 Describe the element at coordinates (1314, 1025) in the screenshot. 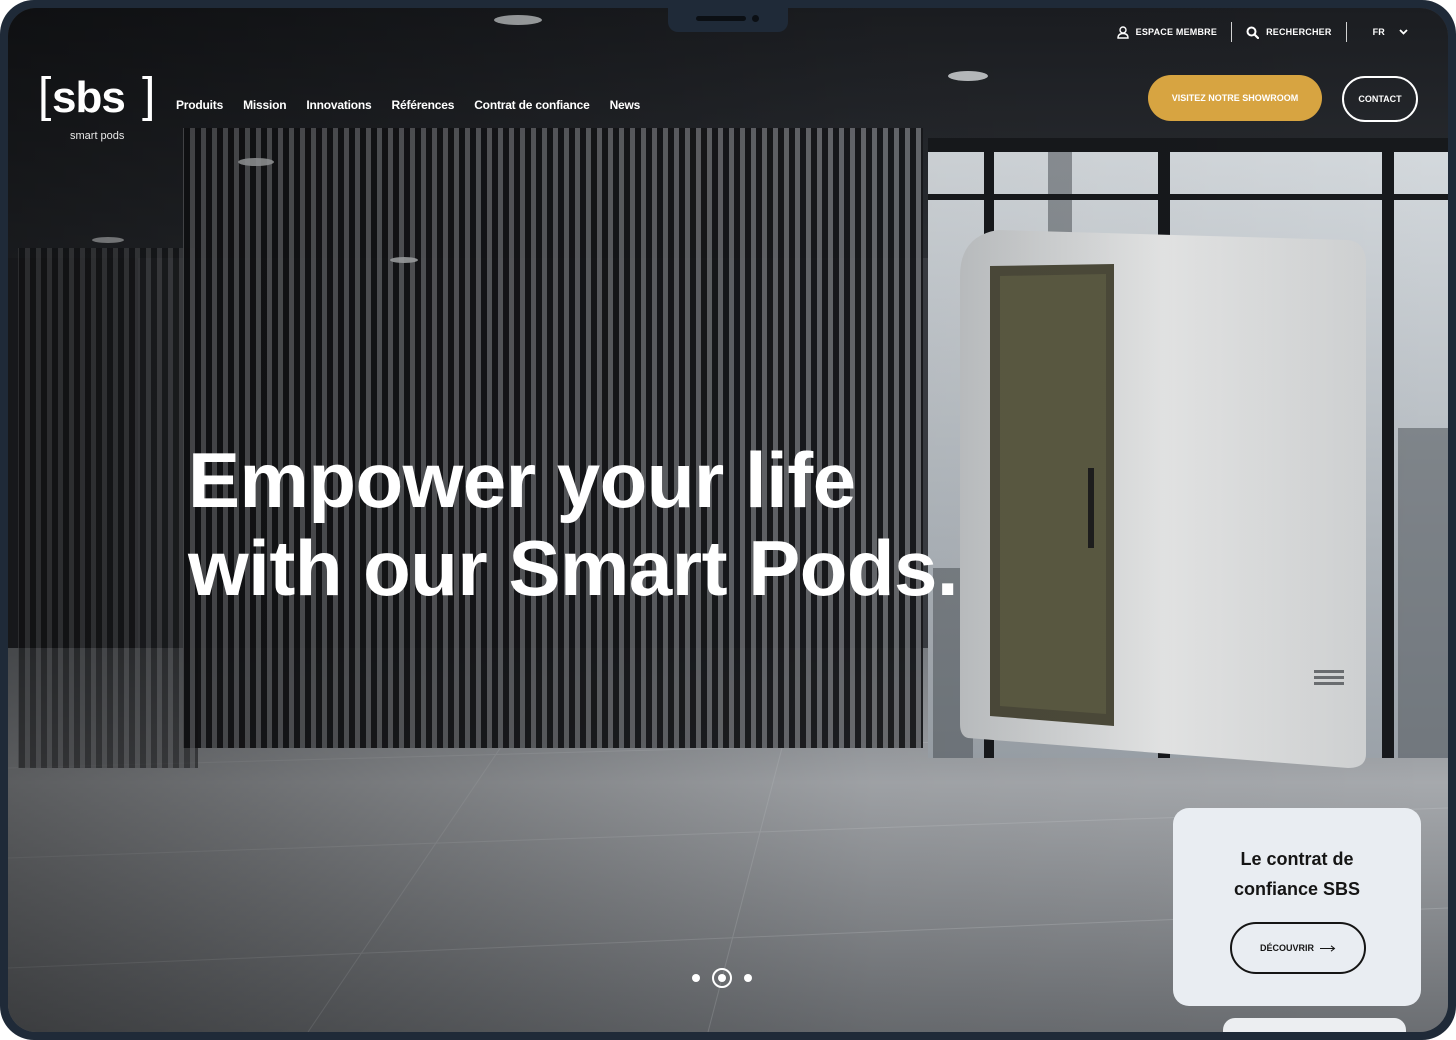

I see `secondary-card-peek` at that location.